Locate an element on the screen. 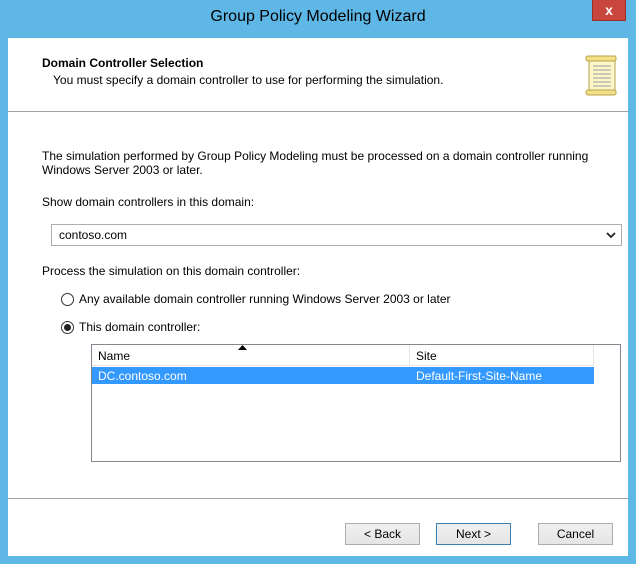 This screenshot has height=564, width=636. radio-any-controller is located at coordinates (67, 299).